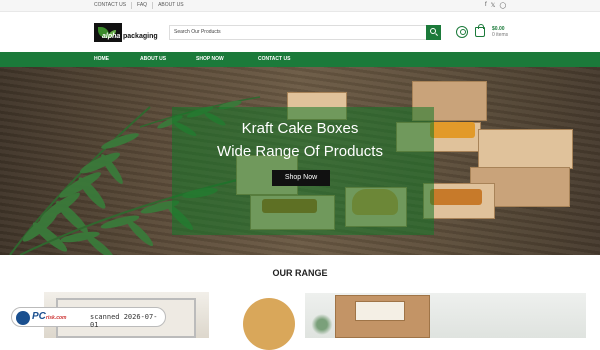 The width and height of the screenshot is (600, 350). I want to click on category-circle, so click(269, 324).